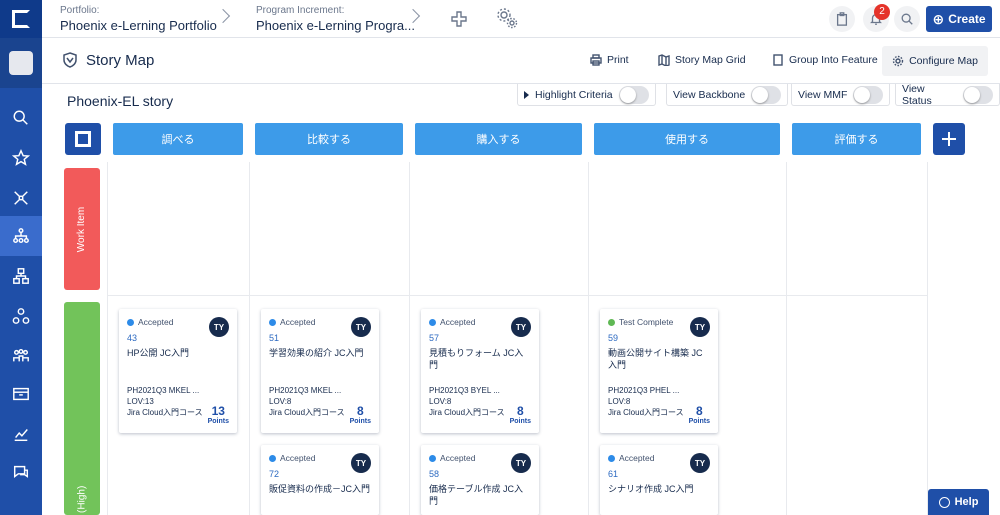 The width and height of the screenshot is (1000, 515). I want to click on add-activity-button, so click(949, 139).